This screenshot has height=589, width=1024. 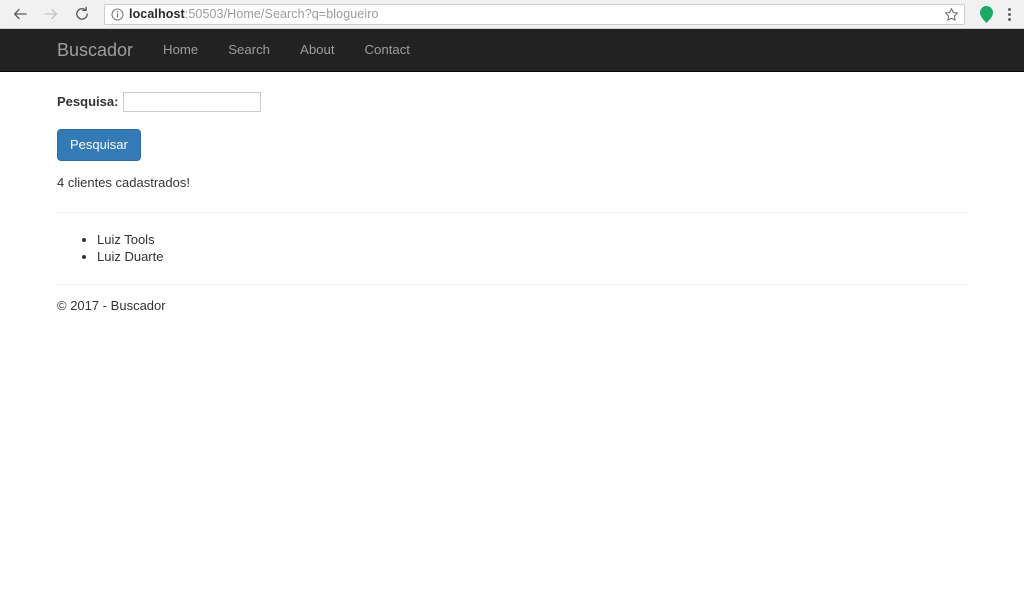 I want to click on url-host: localhost, so click(x=157, y=13).